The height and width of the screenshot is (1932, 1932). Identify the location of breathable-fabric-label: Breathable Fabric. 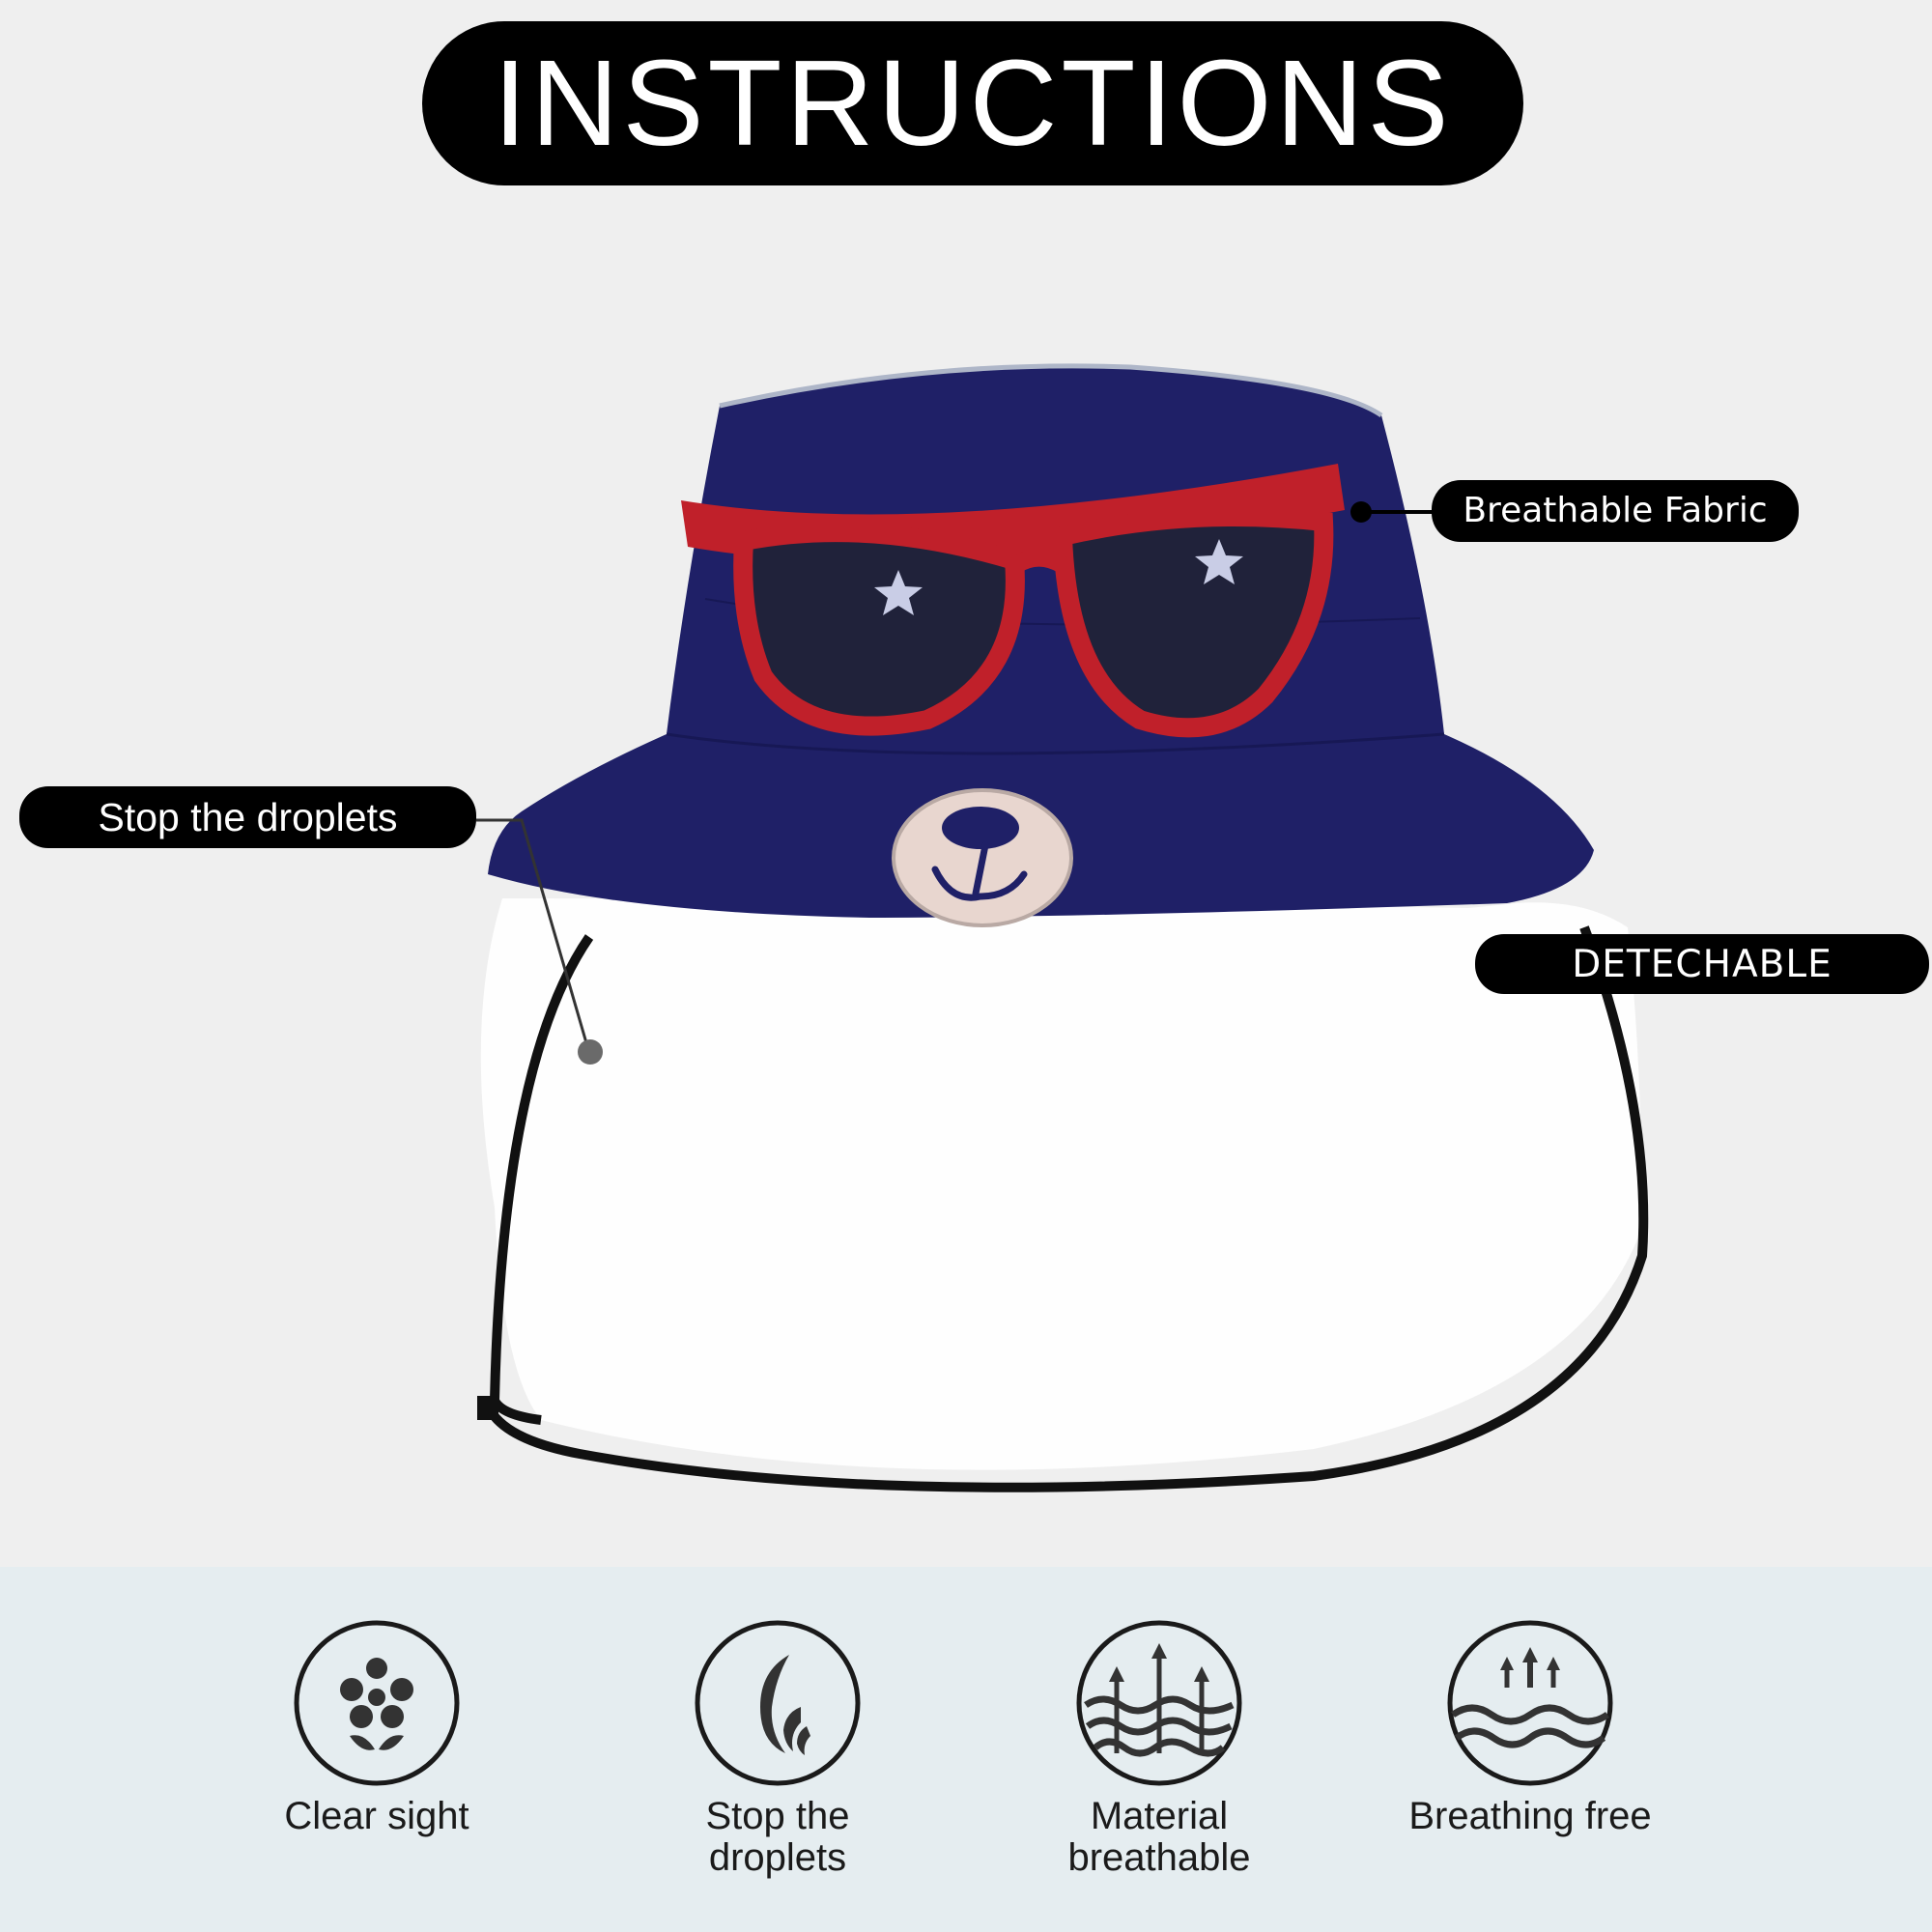
(1615, 510).